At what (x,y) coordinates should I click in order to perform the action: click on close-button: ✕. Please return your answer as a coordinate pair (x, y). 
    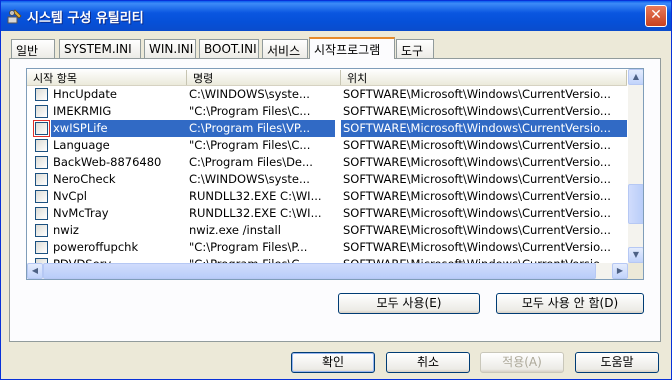
    Looking at the image, I should click on (656, 16).